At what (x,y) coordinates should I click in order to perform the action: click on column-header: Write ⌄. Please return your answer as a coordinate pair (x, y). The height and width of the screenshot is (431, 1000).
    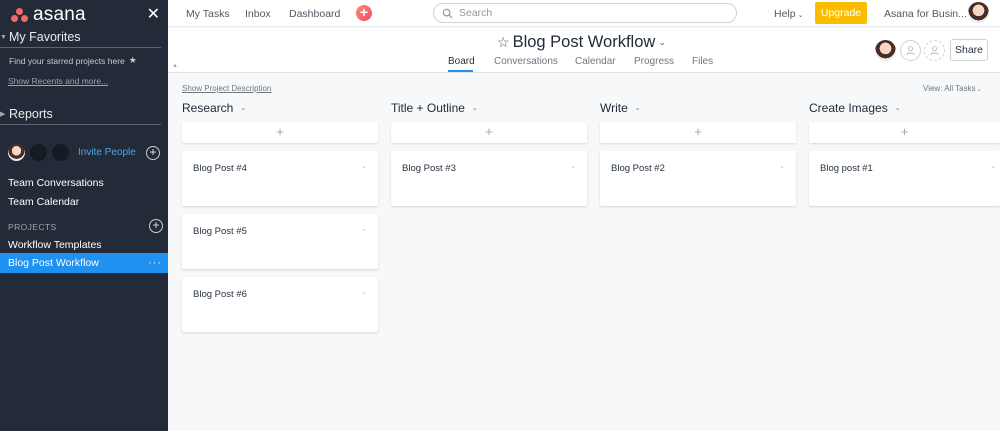
    Looking at the image, I should click on (698, 107).